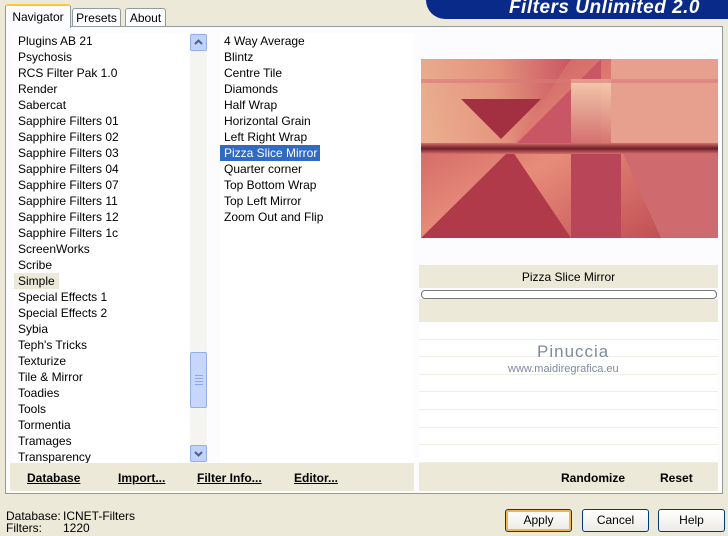  What do you see at coordinates (102, 201) in the screenshot?
I see `category-item: Sapphire Filters 11` at bounding box center [102, 201].